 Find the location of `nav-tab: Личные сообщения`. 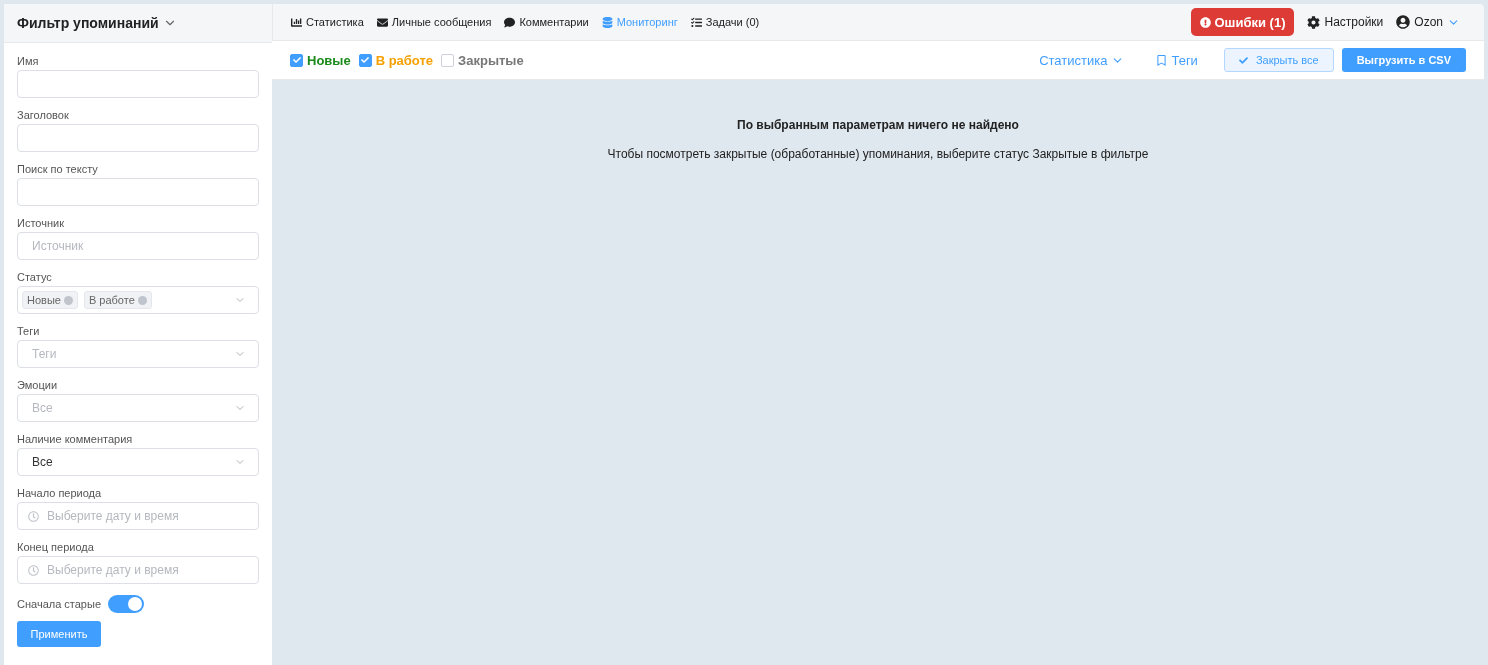

nav-tab: Личные сообщения is located at coordinates (434, 22).